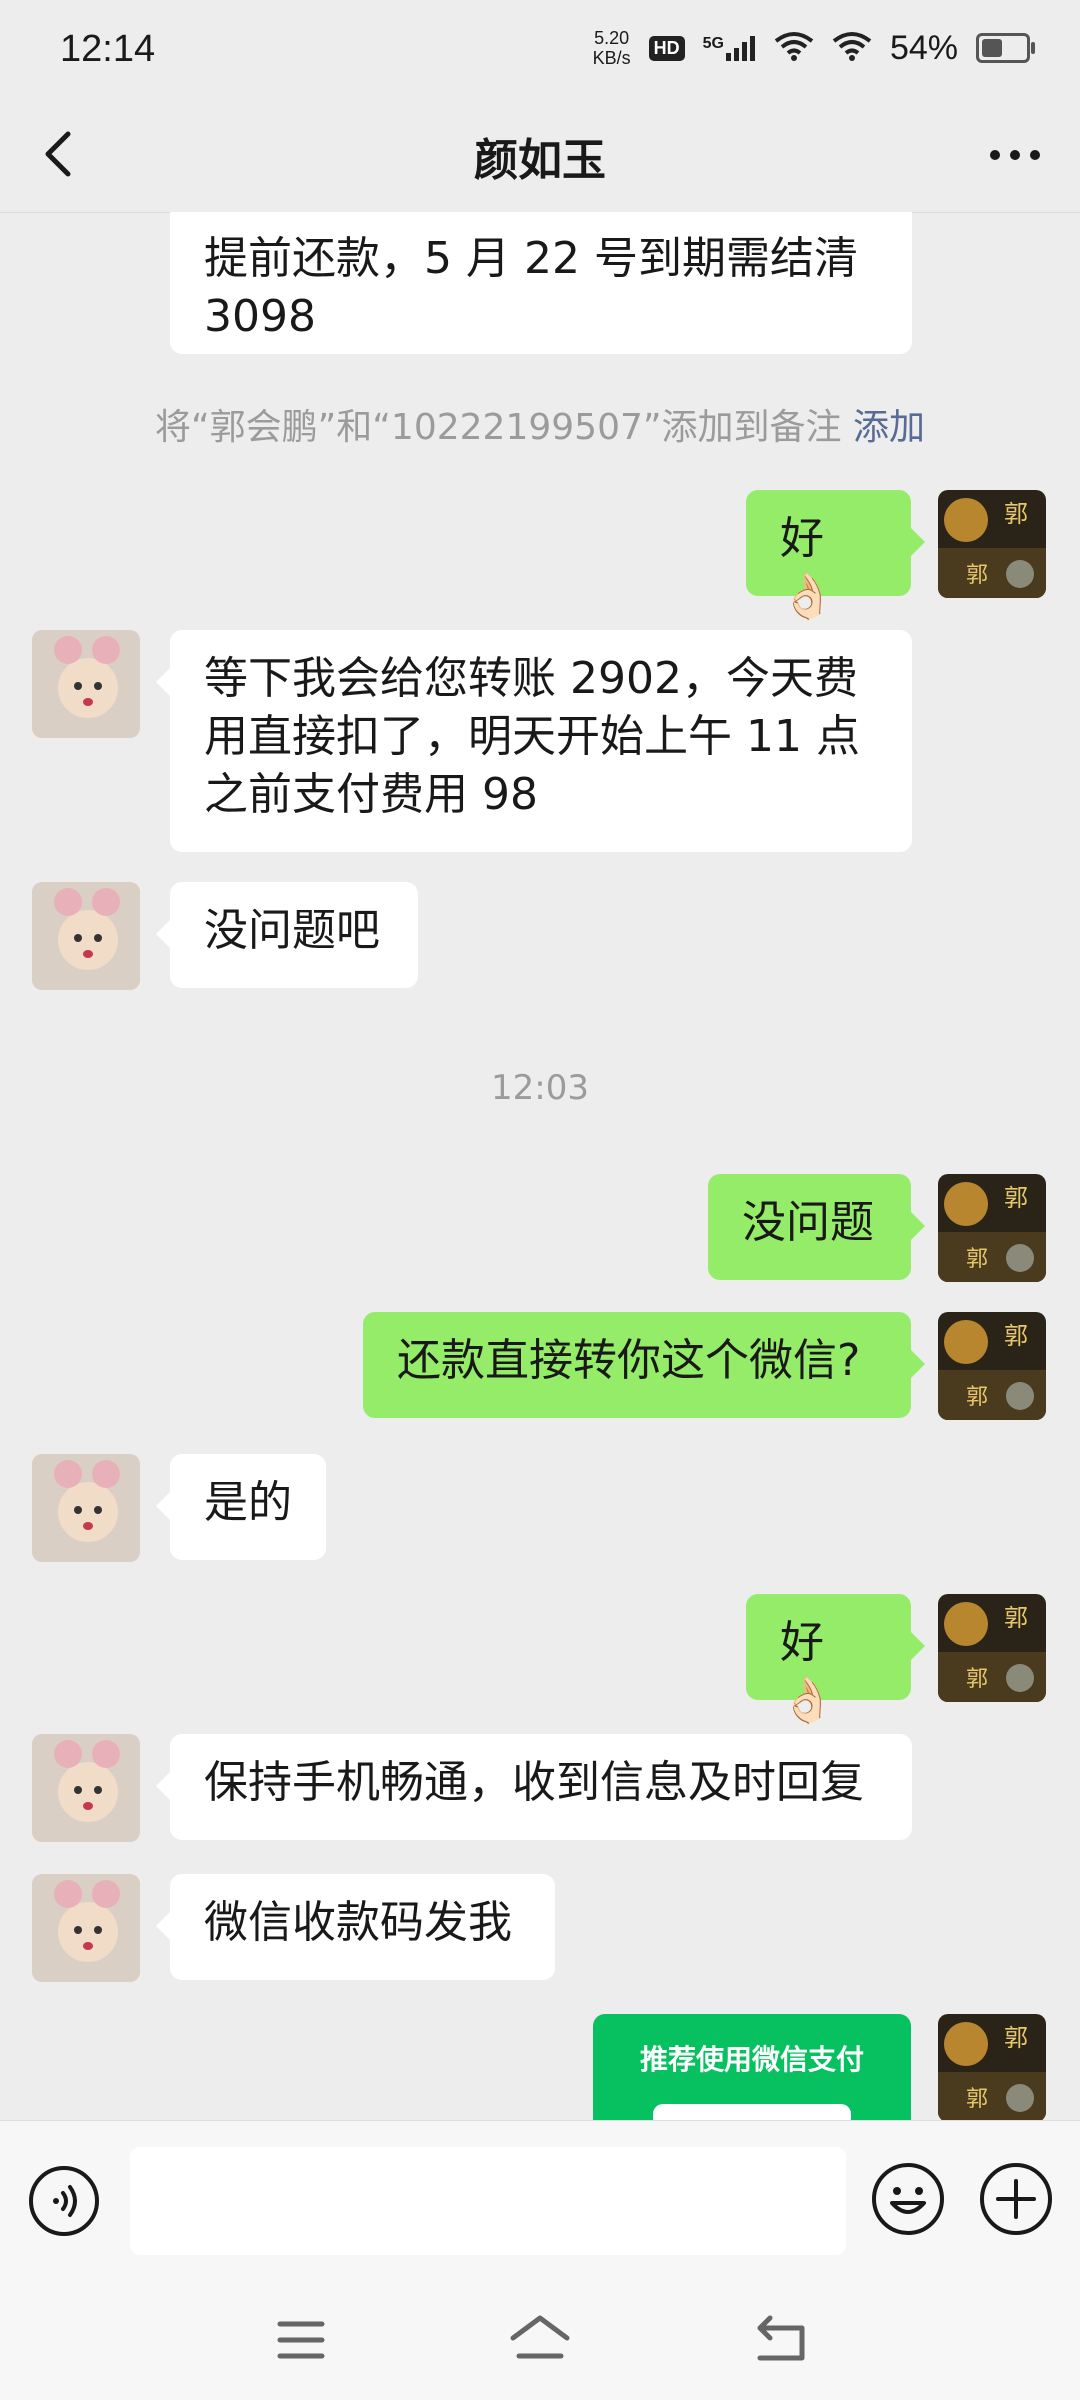 Image resolution: width=1080 pixels, height=2400 pixels. I want to click on message-bubble: 保持手机畅通，收到信息及时回复, so click(534, 1787).